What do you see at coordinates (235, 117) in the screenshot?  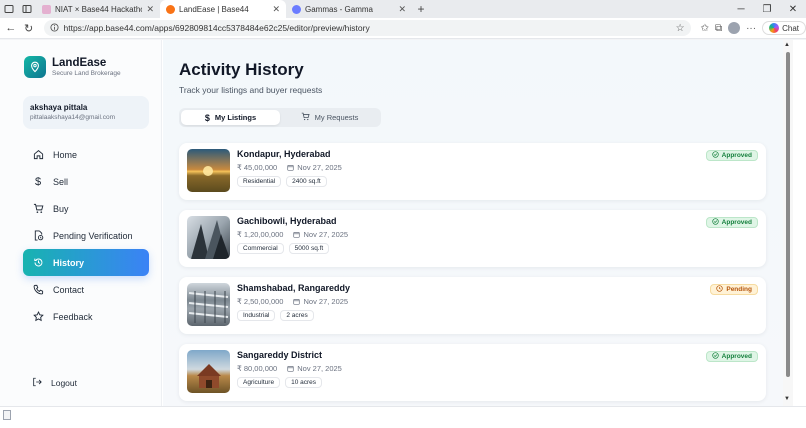 I see `tab-label: My Listings` at bounding box center [235, 117].